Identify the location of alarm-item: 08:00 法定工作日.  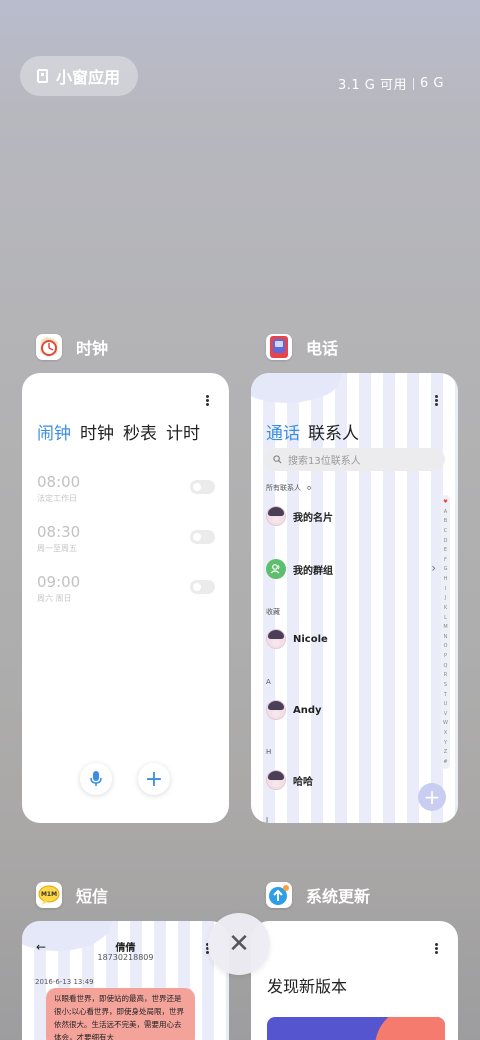
(126, 488).